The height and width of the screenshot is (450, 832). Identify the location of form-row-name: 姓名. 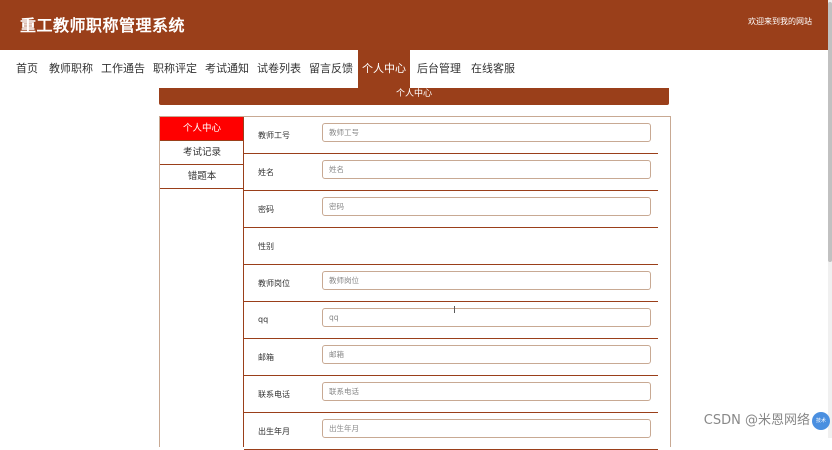
(451, 172).